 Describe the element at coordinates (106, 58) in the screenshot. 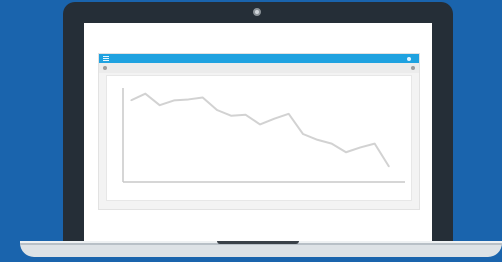

I see `menu-icon` at that location.